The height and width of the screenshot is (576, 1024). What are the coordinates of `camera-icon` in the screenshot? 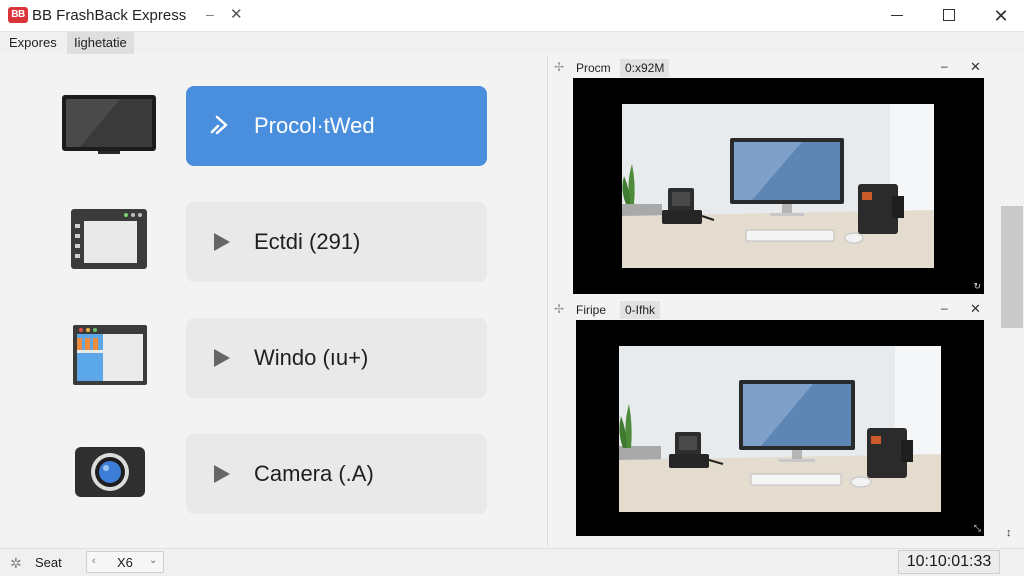 It's located at (110, 472).